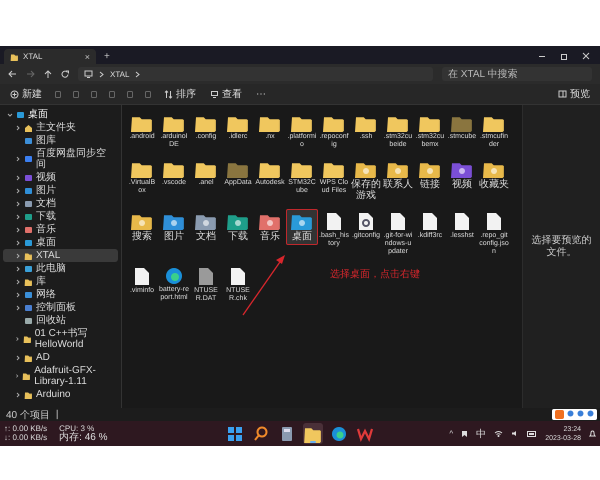  I want to click on view-button: 查看, so click(226, 94).